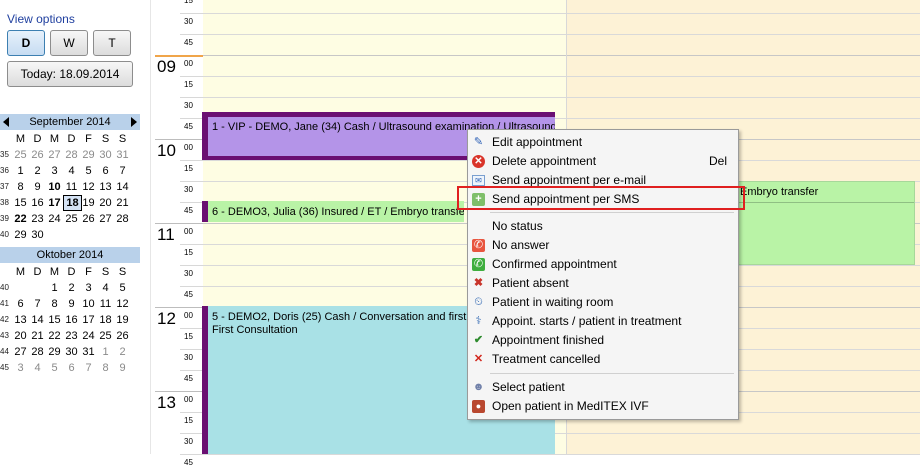  What do you see at coordinates (825, 223) in the screenshot?
I see `appointment-block: Embryo transfer` at bounding box center [825, 223].